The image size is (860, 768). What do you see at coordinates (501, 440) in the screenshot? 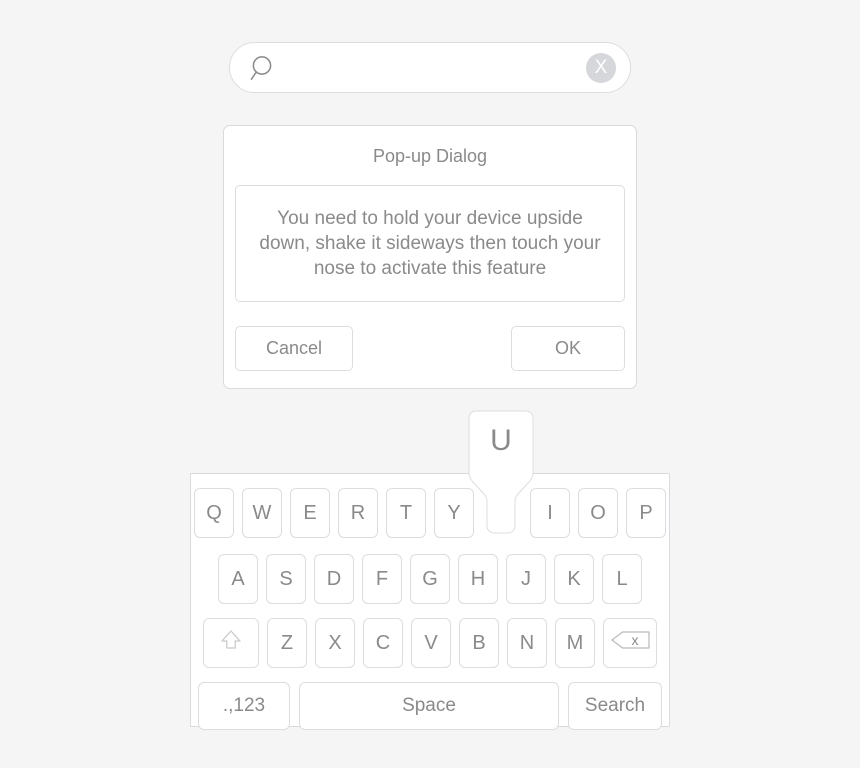
I see `key-popup-label: U` at bounding box center [501, 440].